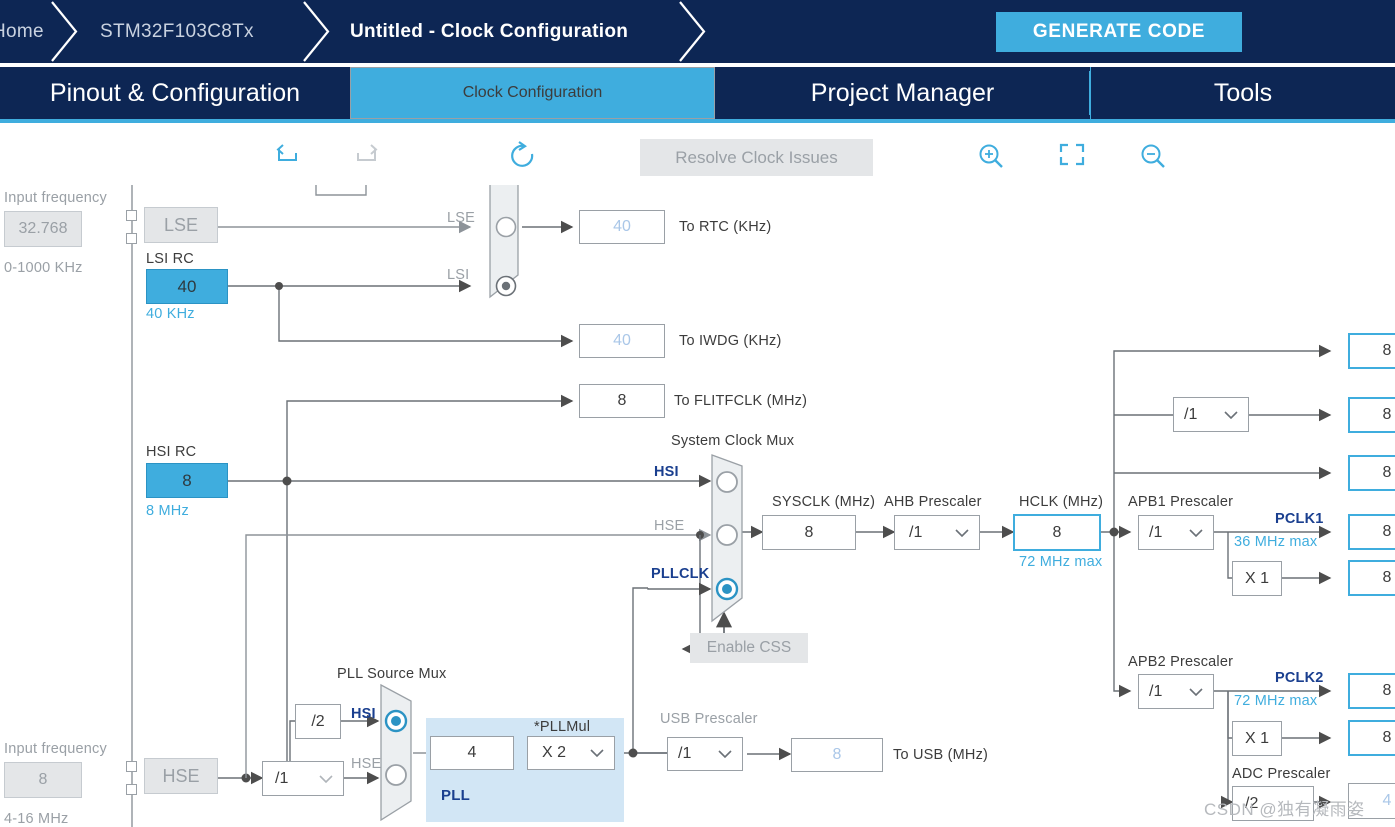 This screenshot has width=1395, height=827. What do you see at coordinates (187, 480) in the screenshot?
I see `hsi-rc-value-field: 8` at bounding box center [187, 480].